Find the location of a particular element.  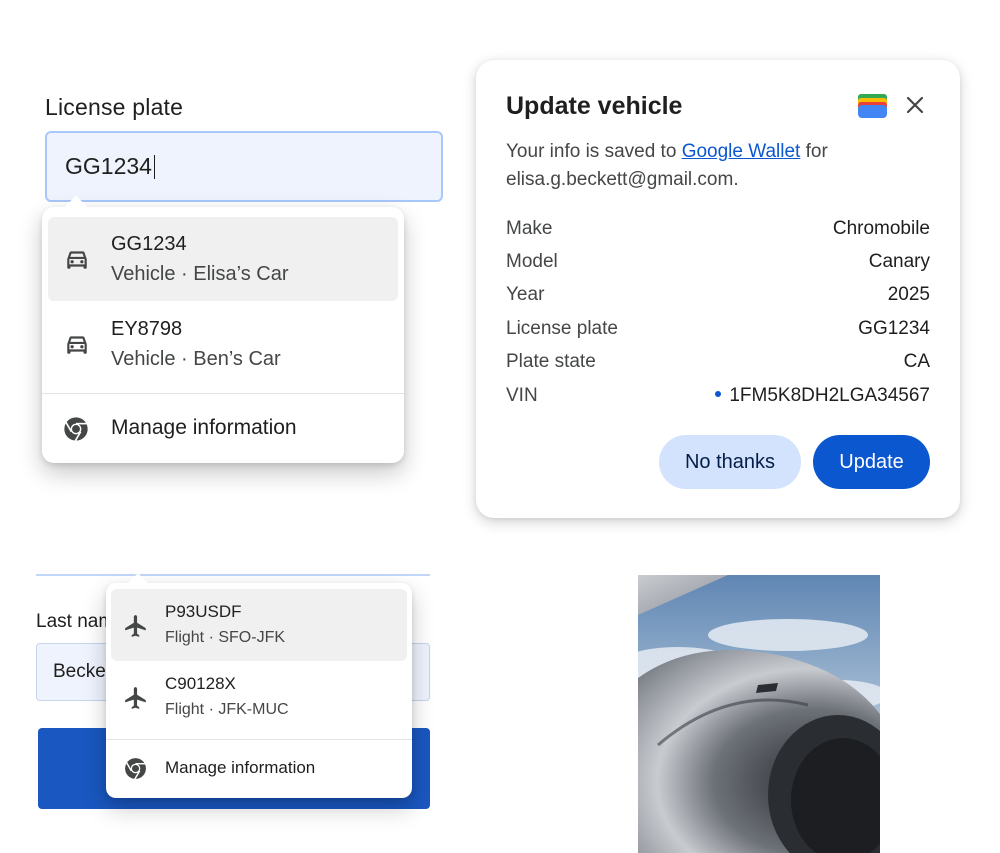

detail-label: Model is located at coordinates (532, 262).